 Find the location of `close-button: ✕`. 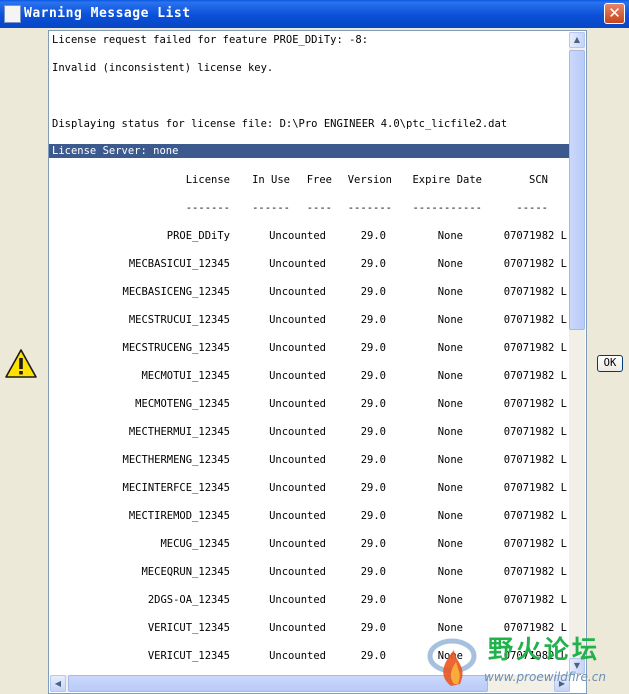

close-button: ✕ is located at coordinates (614, 13).